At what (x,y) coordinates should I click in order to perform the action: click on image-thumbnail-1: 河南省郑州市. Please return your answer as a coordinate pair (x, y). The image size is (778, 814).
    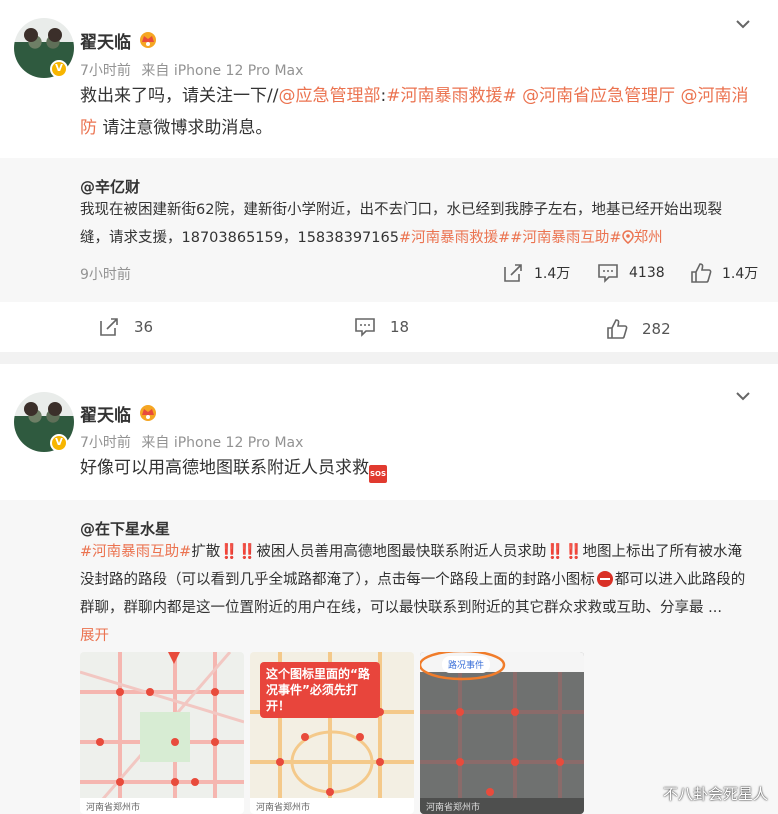
    Looking at the image, I should click on (162, 733).